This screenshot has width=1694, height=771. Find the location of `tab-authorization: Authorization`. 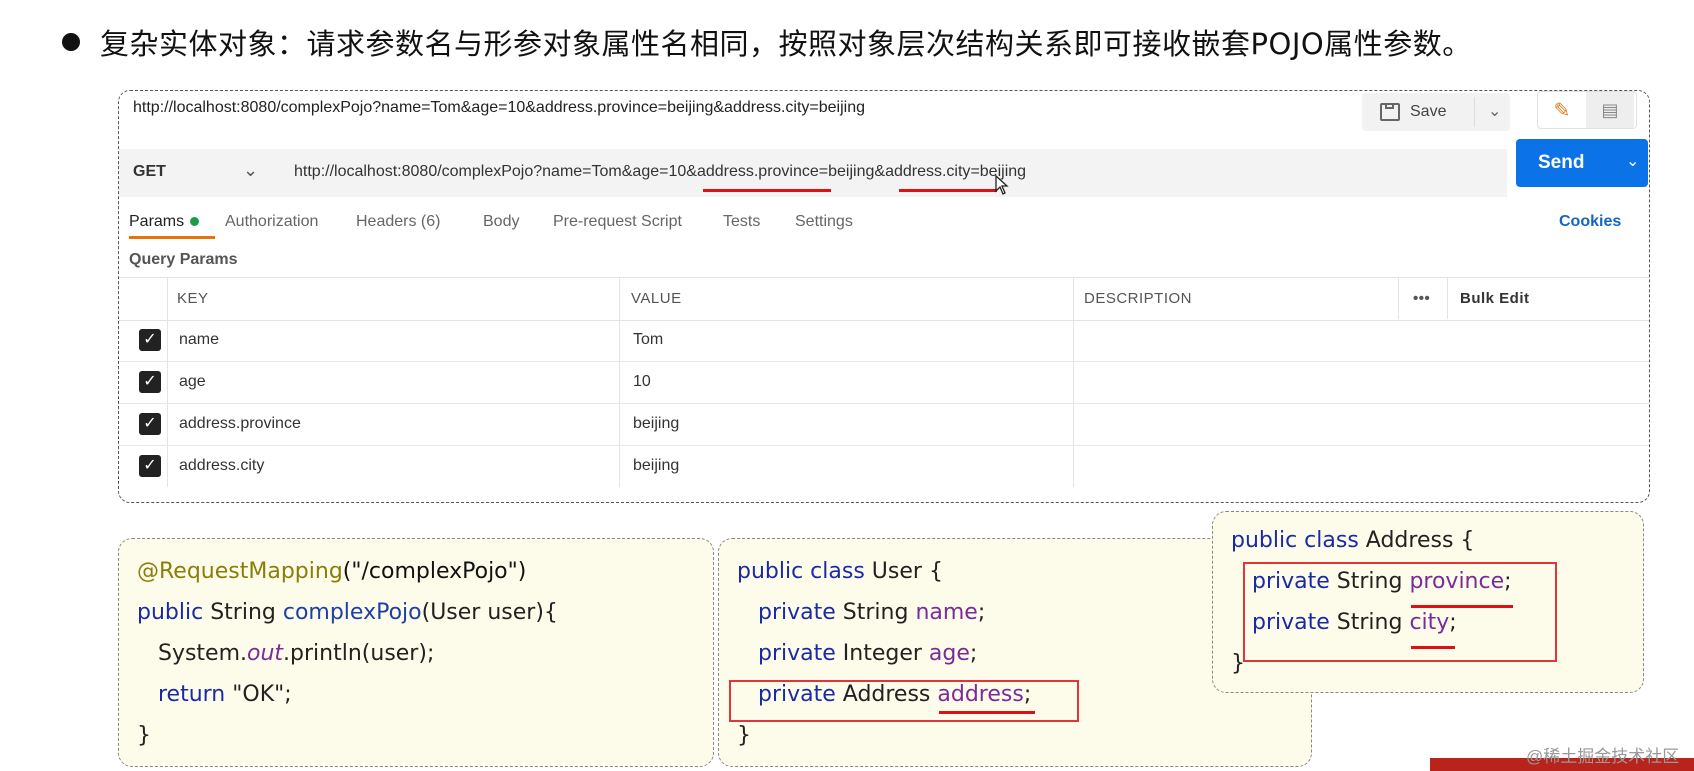

tab-authorization: Authorization is located at coordinates (271, 222).